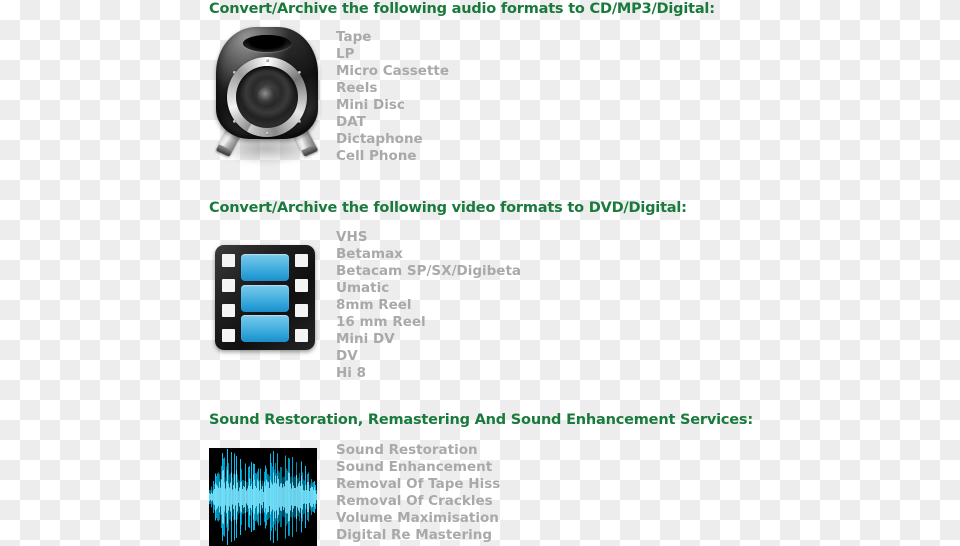  I want to click on speaker-icon, so click(267, 96).